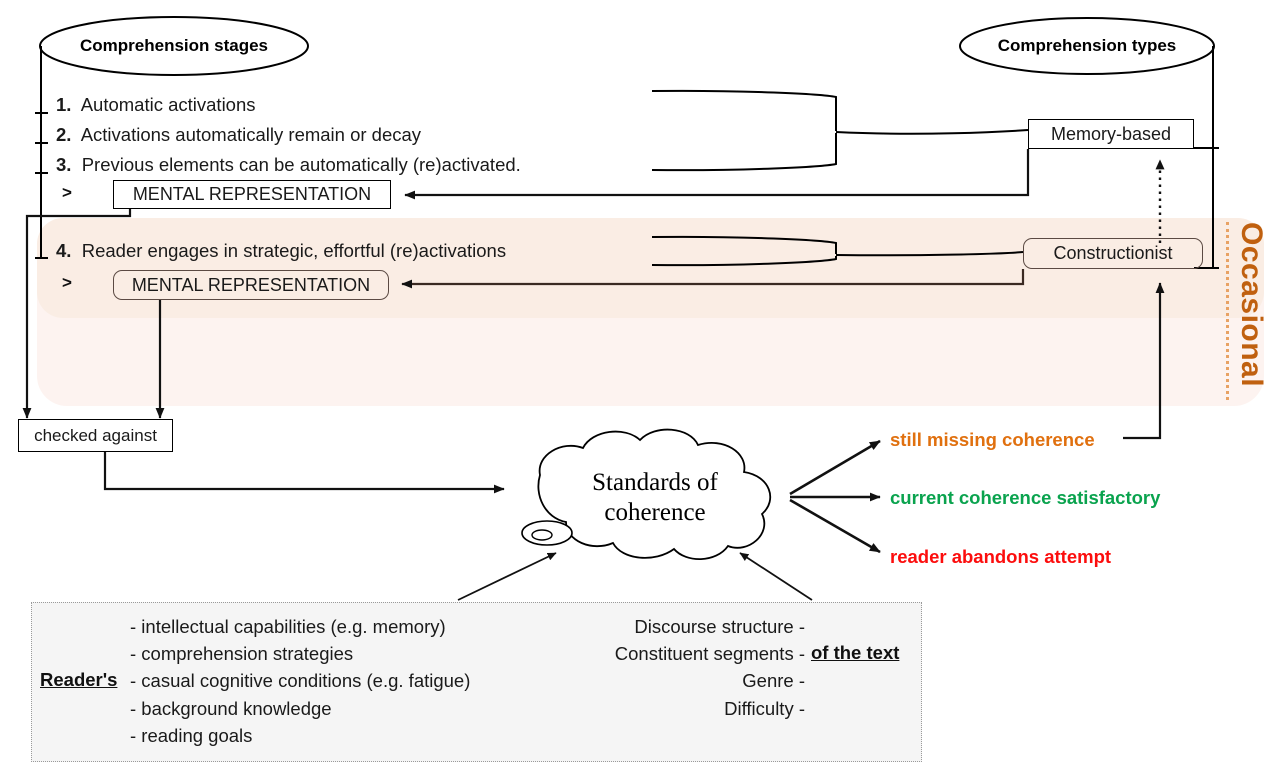  Describe the element at coordinates (252, 194) in the screenshot. I see `mental-representation-box-1: MENTAL REPRESENTATION` at that location.